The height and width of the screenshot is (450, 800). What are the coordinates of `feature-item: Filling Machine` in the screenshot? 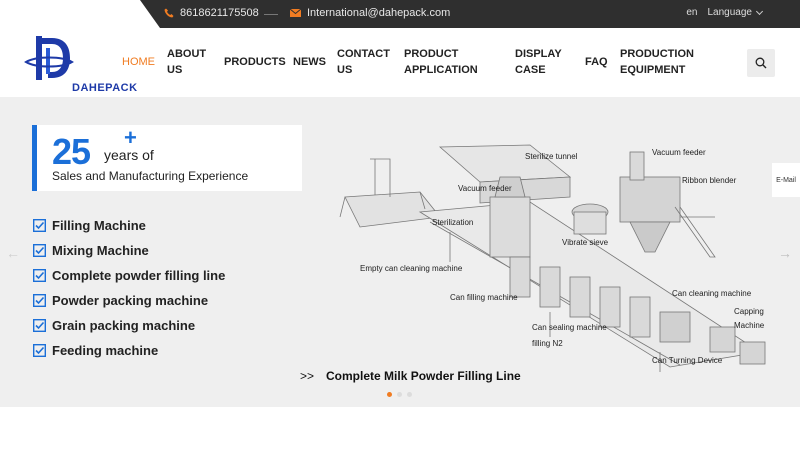 It's located at (89, 225).